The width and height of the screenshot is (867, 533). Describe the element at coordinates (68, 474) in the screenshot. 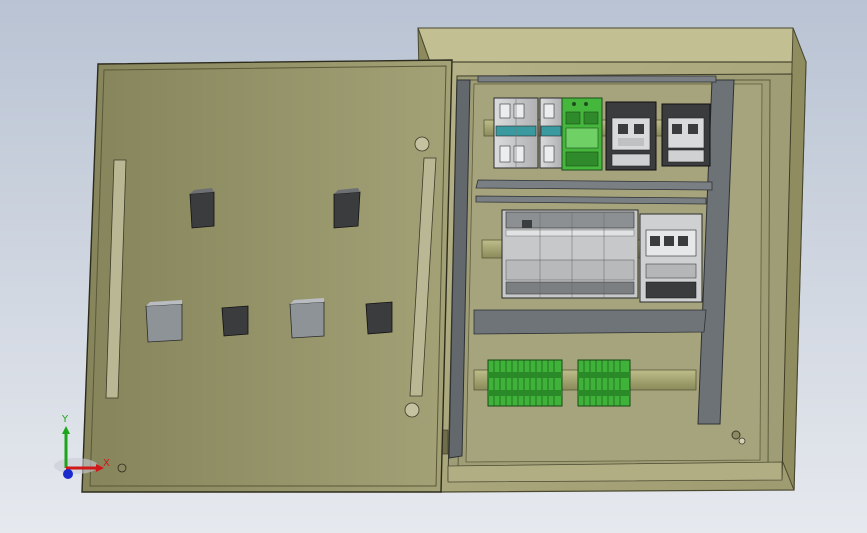

I see `z-axis-dot` at that location.